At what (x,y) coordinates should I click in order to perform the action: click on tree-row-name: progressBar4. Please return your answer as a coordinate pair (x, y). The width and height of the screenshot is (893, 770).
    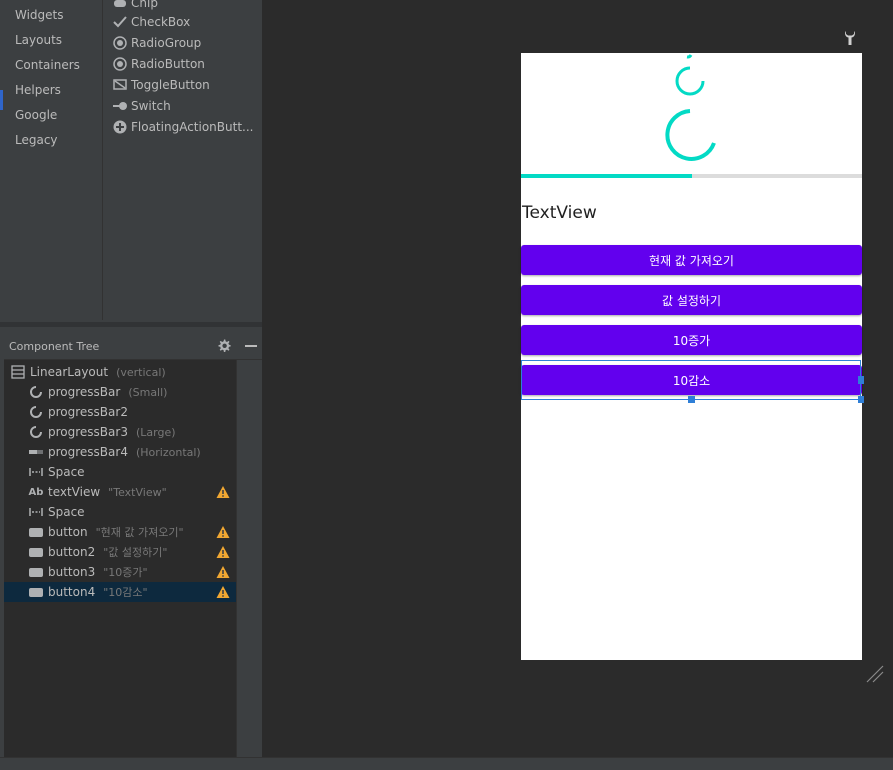
    Looking at the image, I should click on (88, 452).